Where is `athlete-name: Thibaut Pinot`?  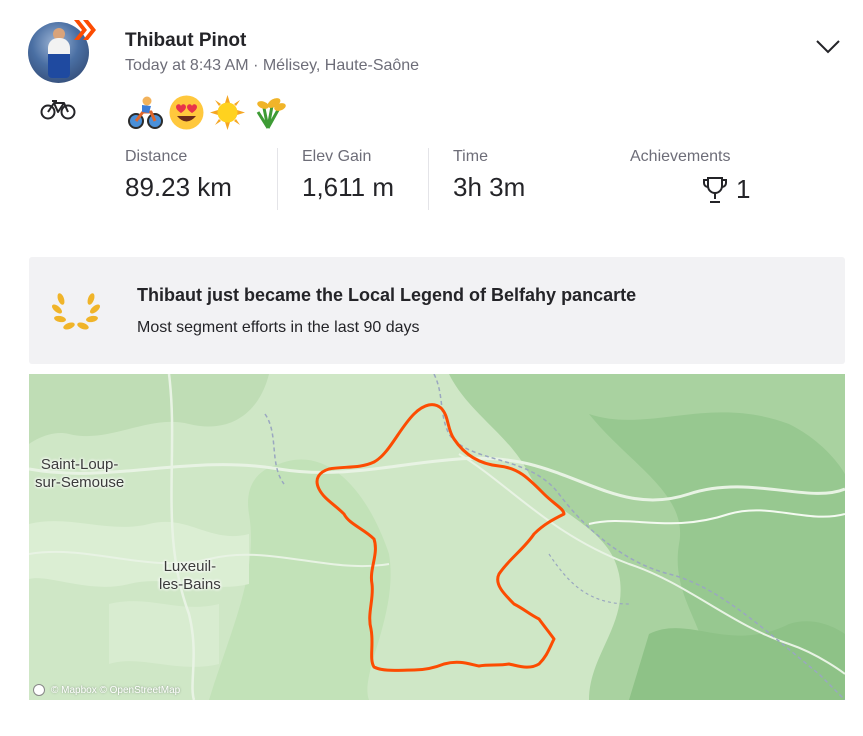
athlete-name: Thibaut Pinot is located at coordinates (185, 41).